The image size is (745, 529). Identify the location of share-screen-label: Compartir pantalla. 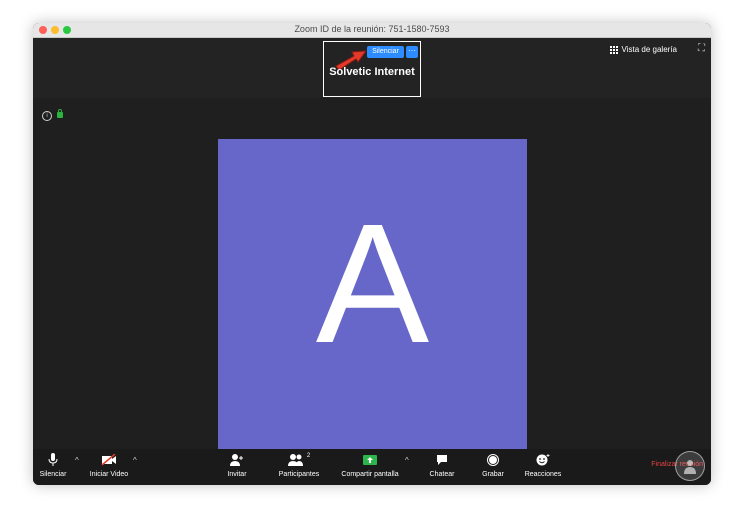
(370, 474).